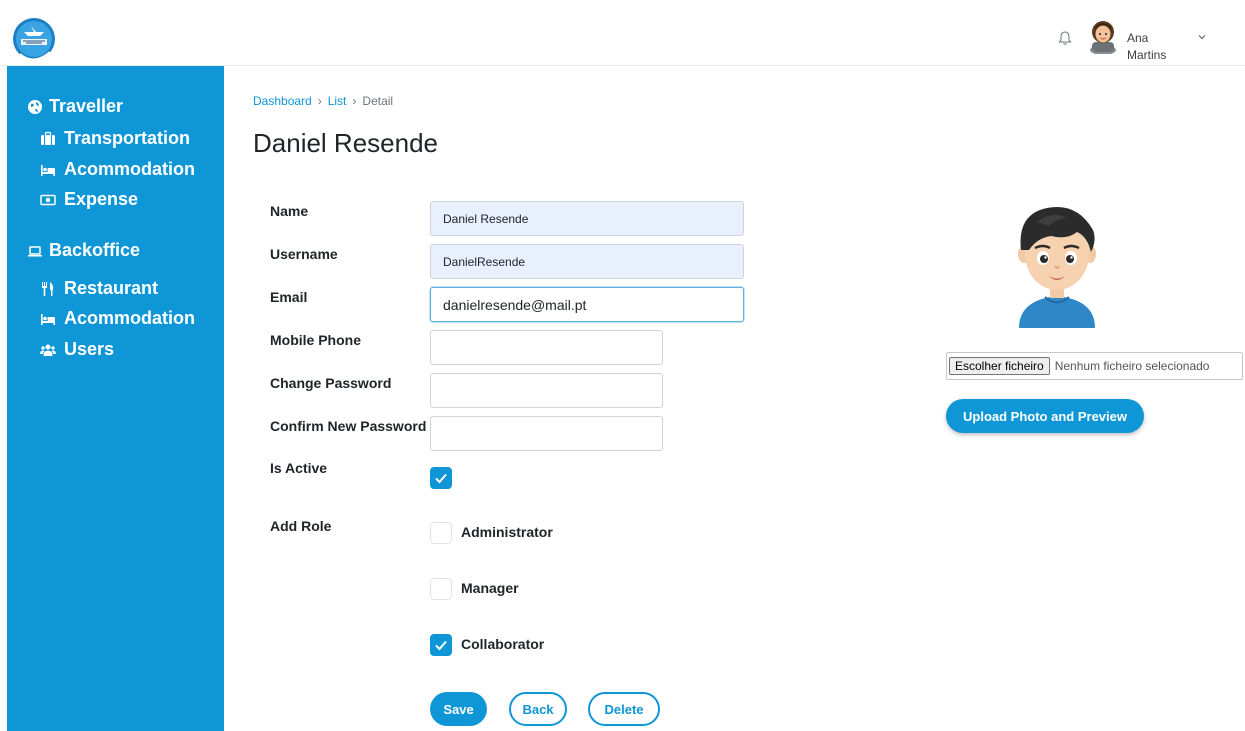  What do you see at coordinates (86, 106) in the screenshot?
I see `sidebar-section-label: Traveller` at bounding box center [86, 106].